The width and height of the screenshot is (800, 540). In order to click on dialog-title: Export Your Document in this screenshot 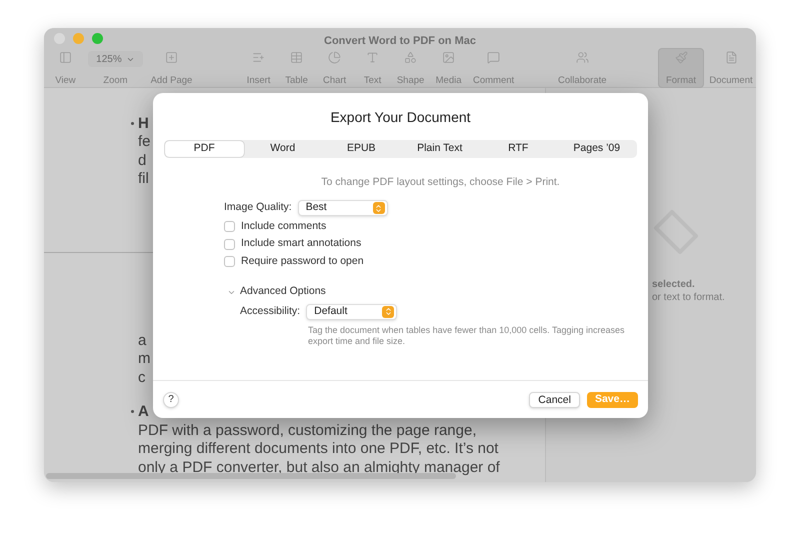, I will do `click(400, 117)`.